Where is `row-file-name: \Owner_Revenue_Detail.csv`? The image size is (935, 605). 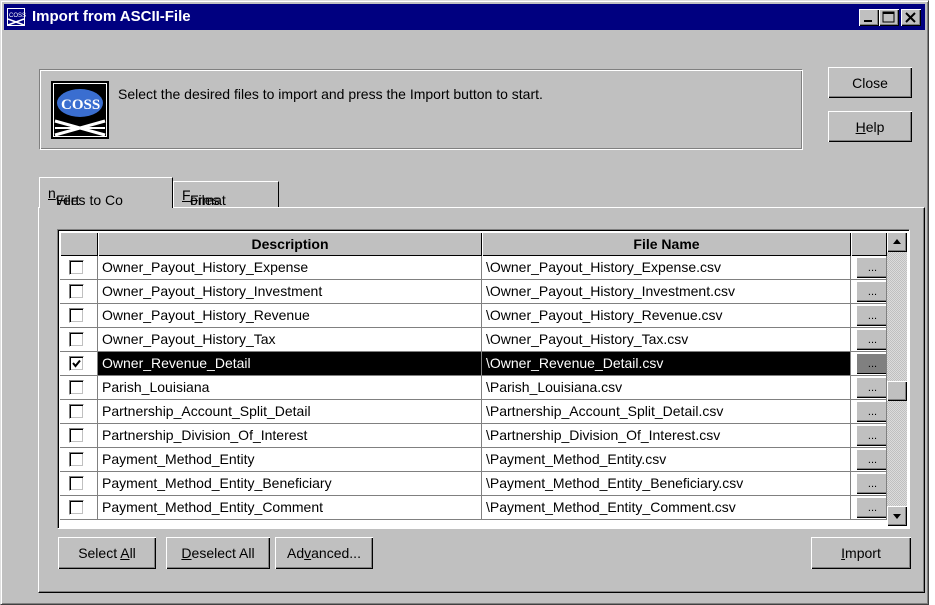 row-file-name: \Owner_Revenue_Detail.csv is located at coordinates (666, 364).